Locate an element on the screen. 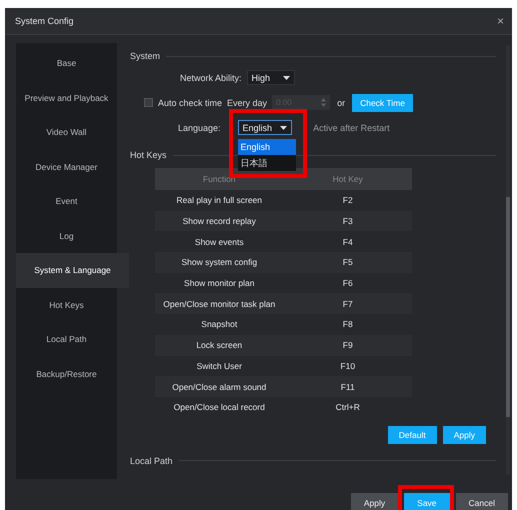 The height and width of the screenshot is (510, 517). scrollbar is located at coordinates (508, 260).